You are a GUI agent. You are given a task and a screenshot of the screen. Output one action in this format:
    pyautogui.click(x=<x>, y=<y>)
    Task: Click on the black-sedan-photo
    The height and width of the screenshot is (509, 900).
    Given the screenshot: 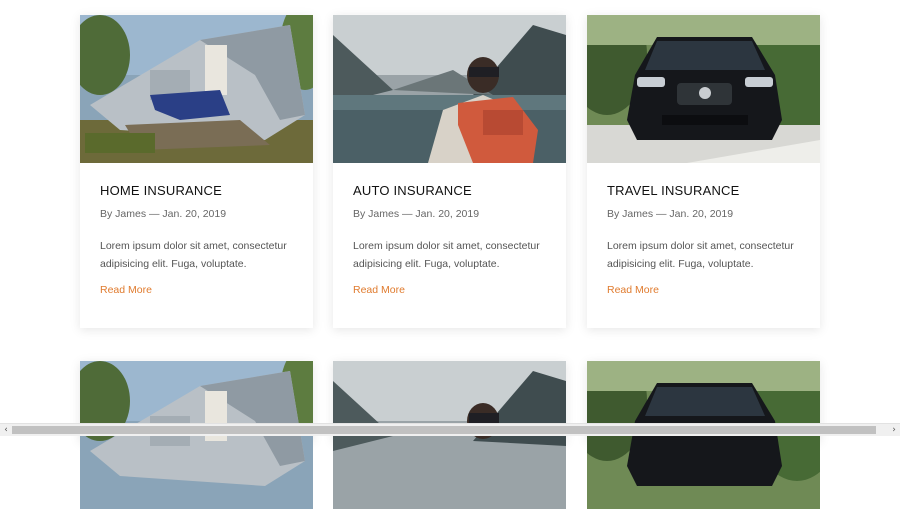 What is the action you would take?
    pyautogui.click(x=703, y=89)
    